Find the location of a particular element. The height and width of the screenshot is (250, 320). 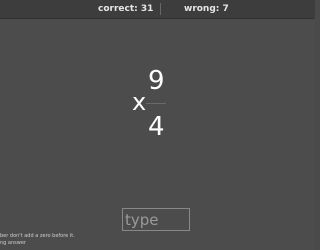

problem-divider-line is located at coordinates (156, 103).